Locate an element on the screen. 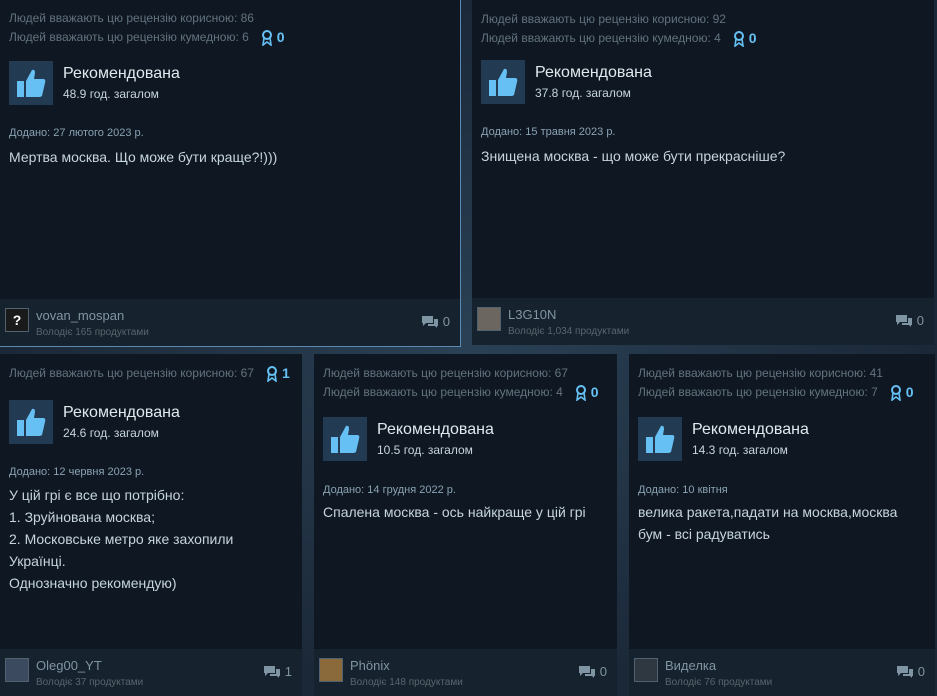 The width and height of the screenshot is (937, 696). avatar: ? is located at coordinates (17, 320).